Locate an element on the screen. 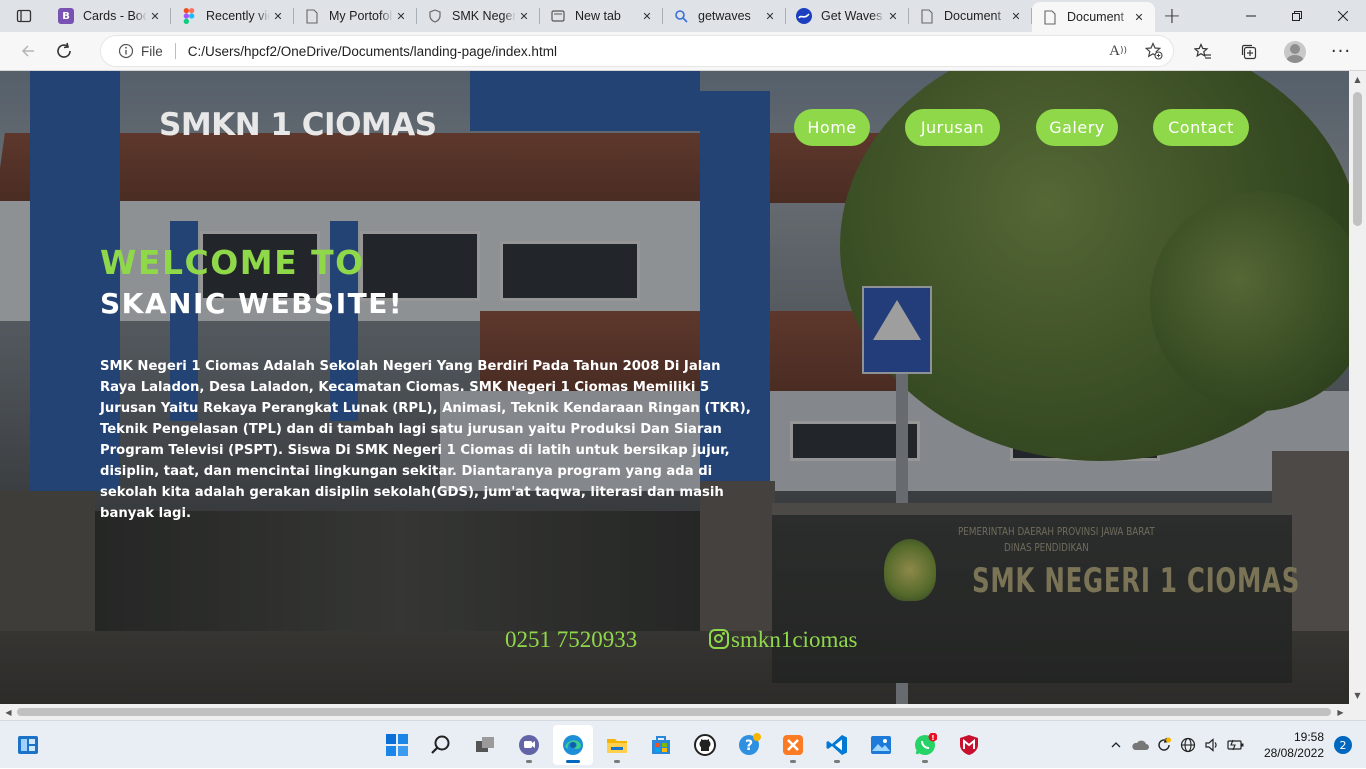 The height and width of the screenshot is (769, 1366). new-tab-button: + is located at coordinates (1172, 16).